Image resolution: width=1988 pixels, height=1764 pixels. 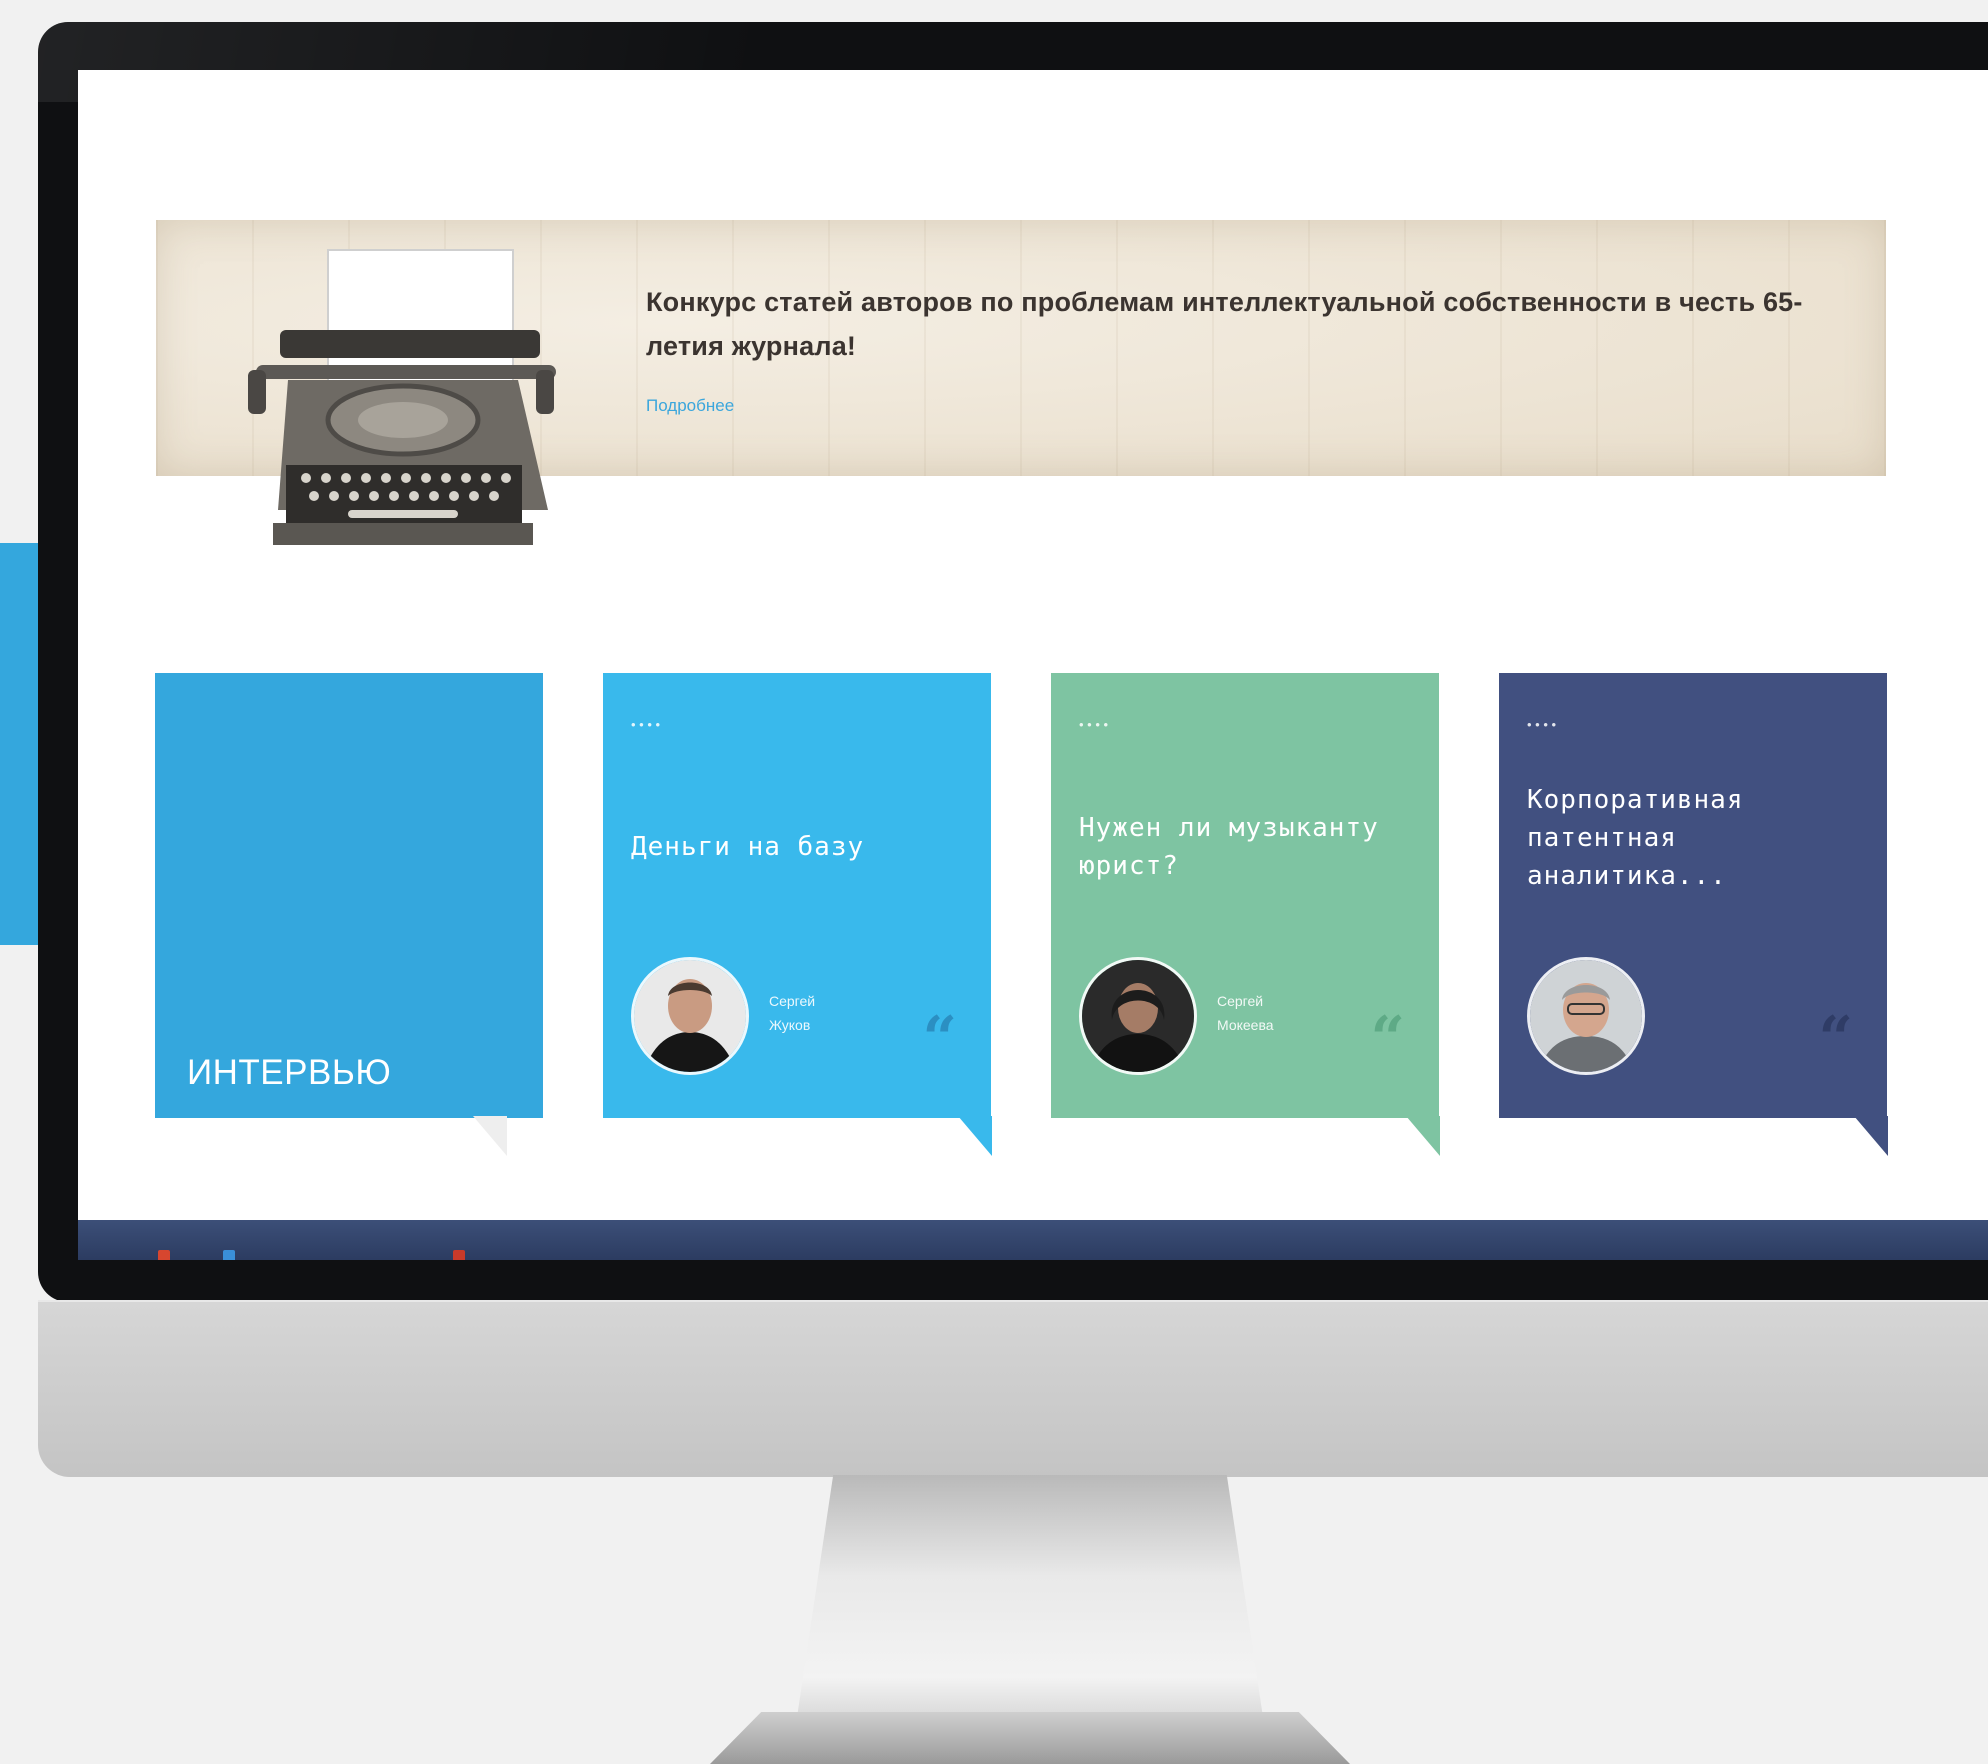 I want to click on typewriter-illustration, so click(x=402, y=397).